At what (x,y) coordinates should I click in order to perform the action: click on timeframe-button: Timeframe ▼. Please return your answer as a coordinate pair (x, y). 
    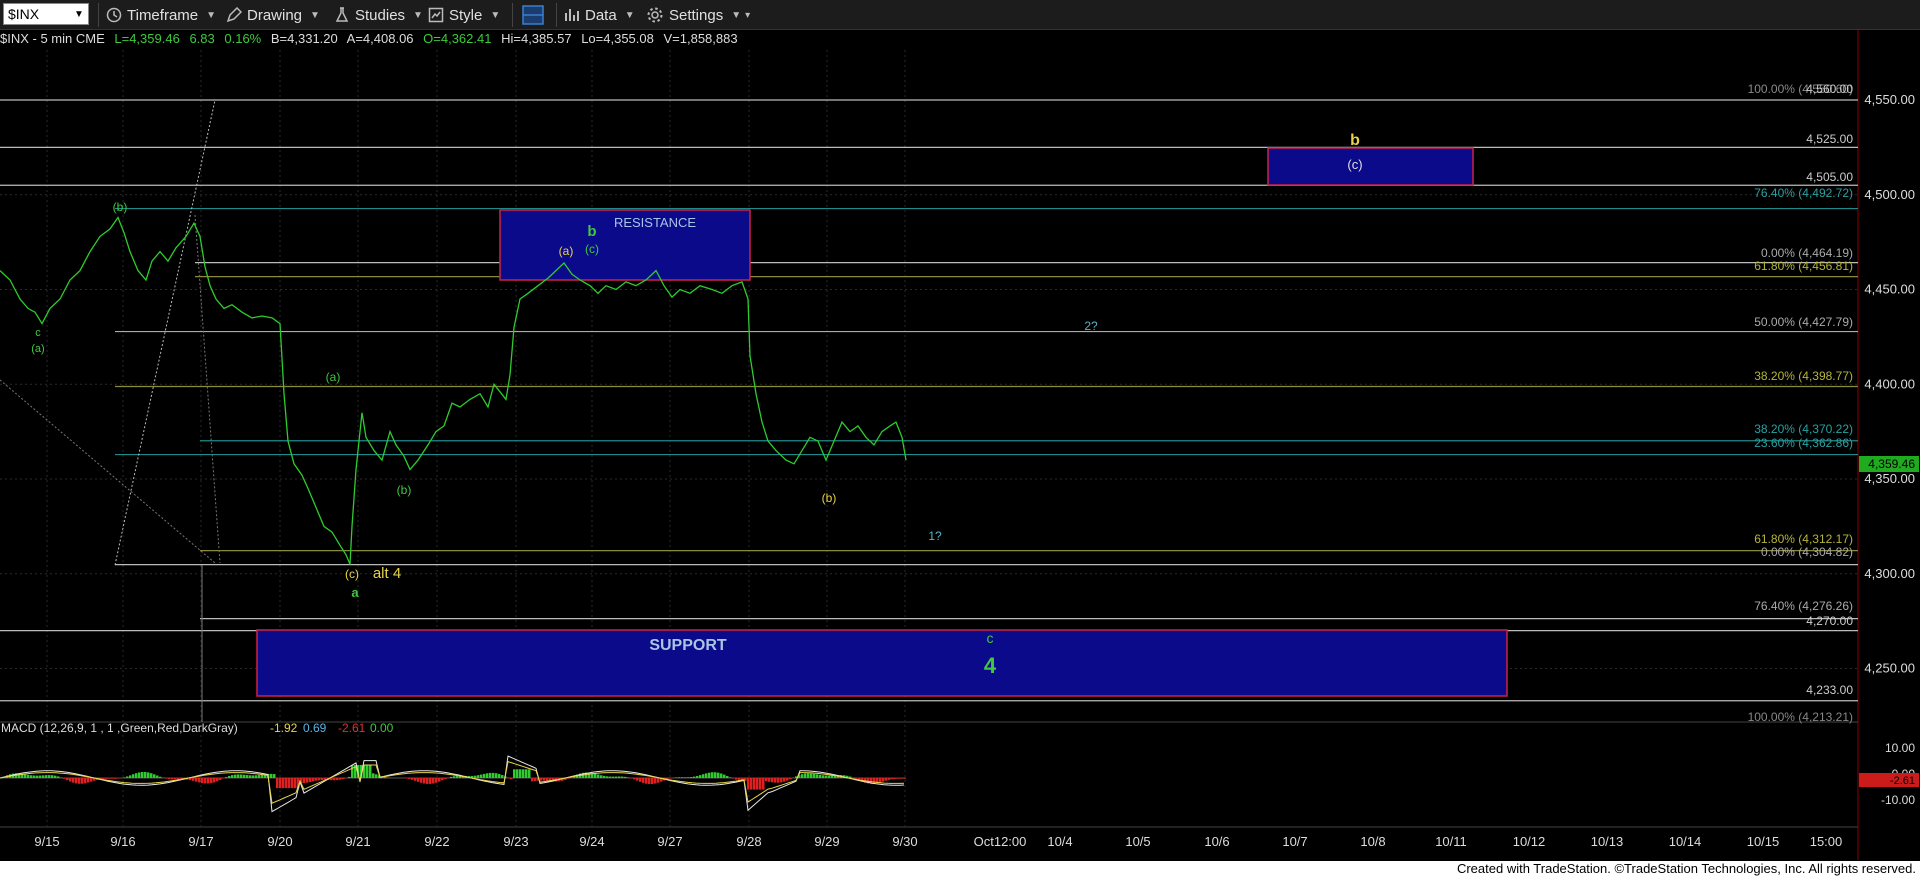
    Looking at the image, I should click on (161, 15).